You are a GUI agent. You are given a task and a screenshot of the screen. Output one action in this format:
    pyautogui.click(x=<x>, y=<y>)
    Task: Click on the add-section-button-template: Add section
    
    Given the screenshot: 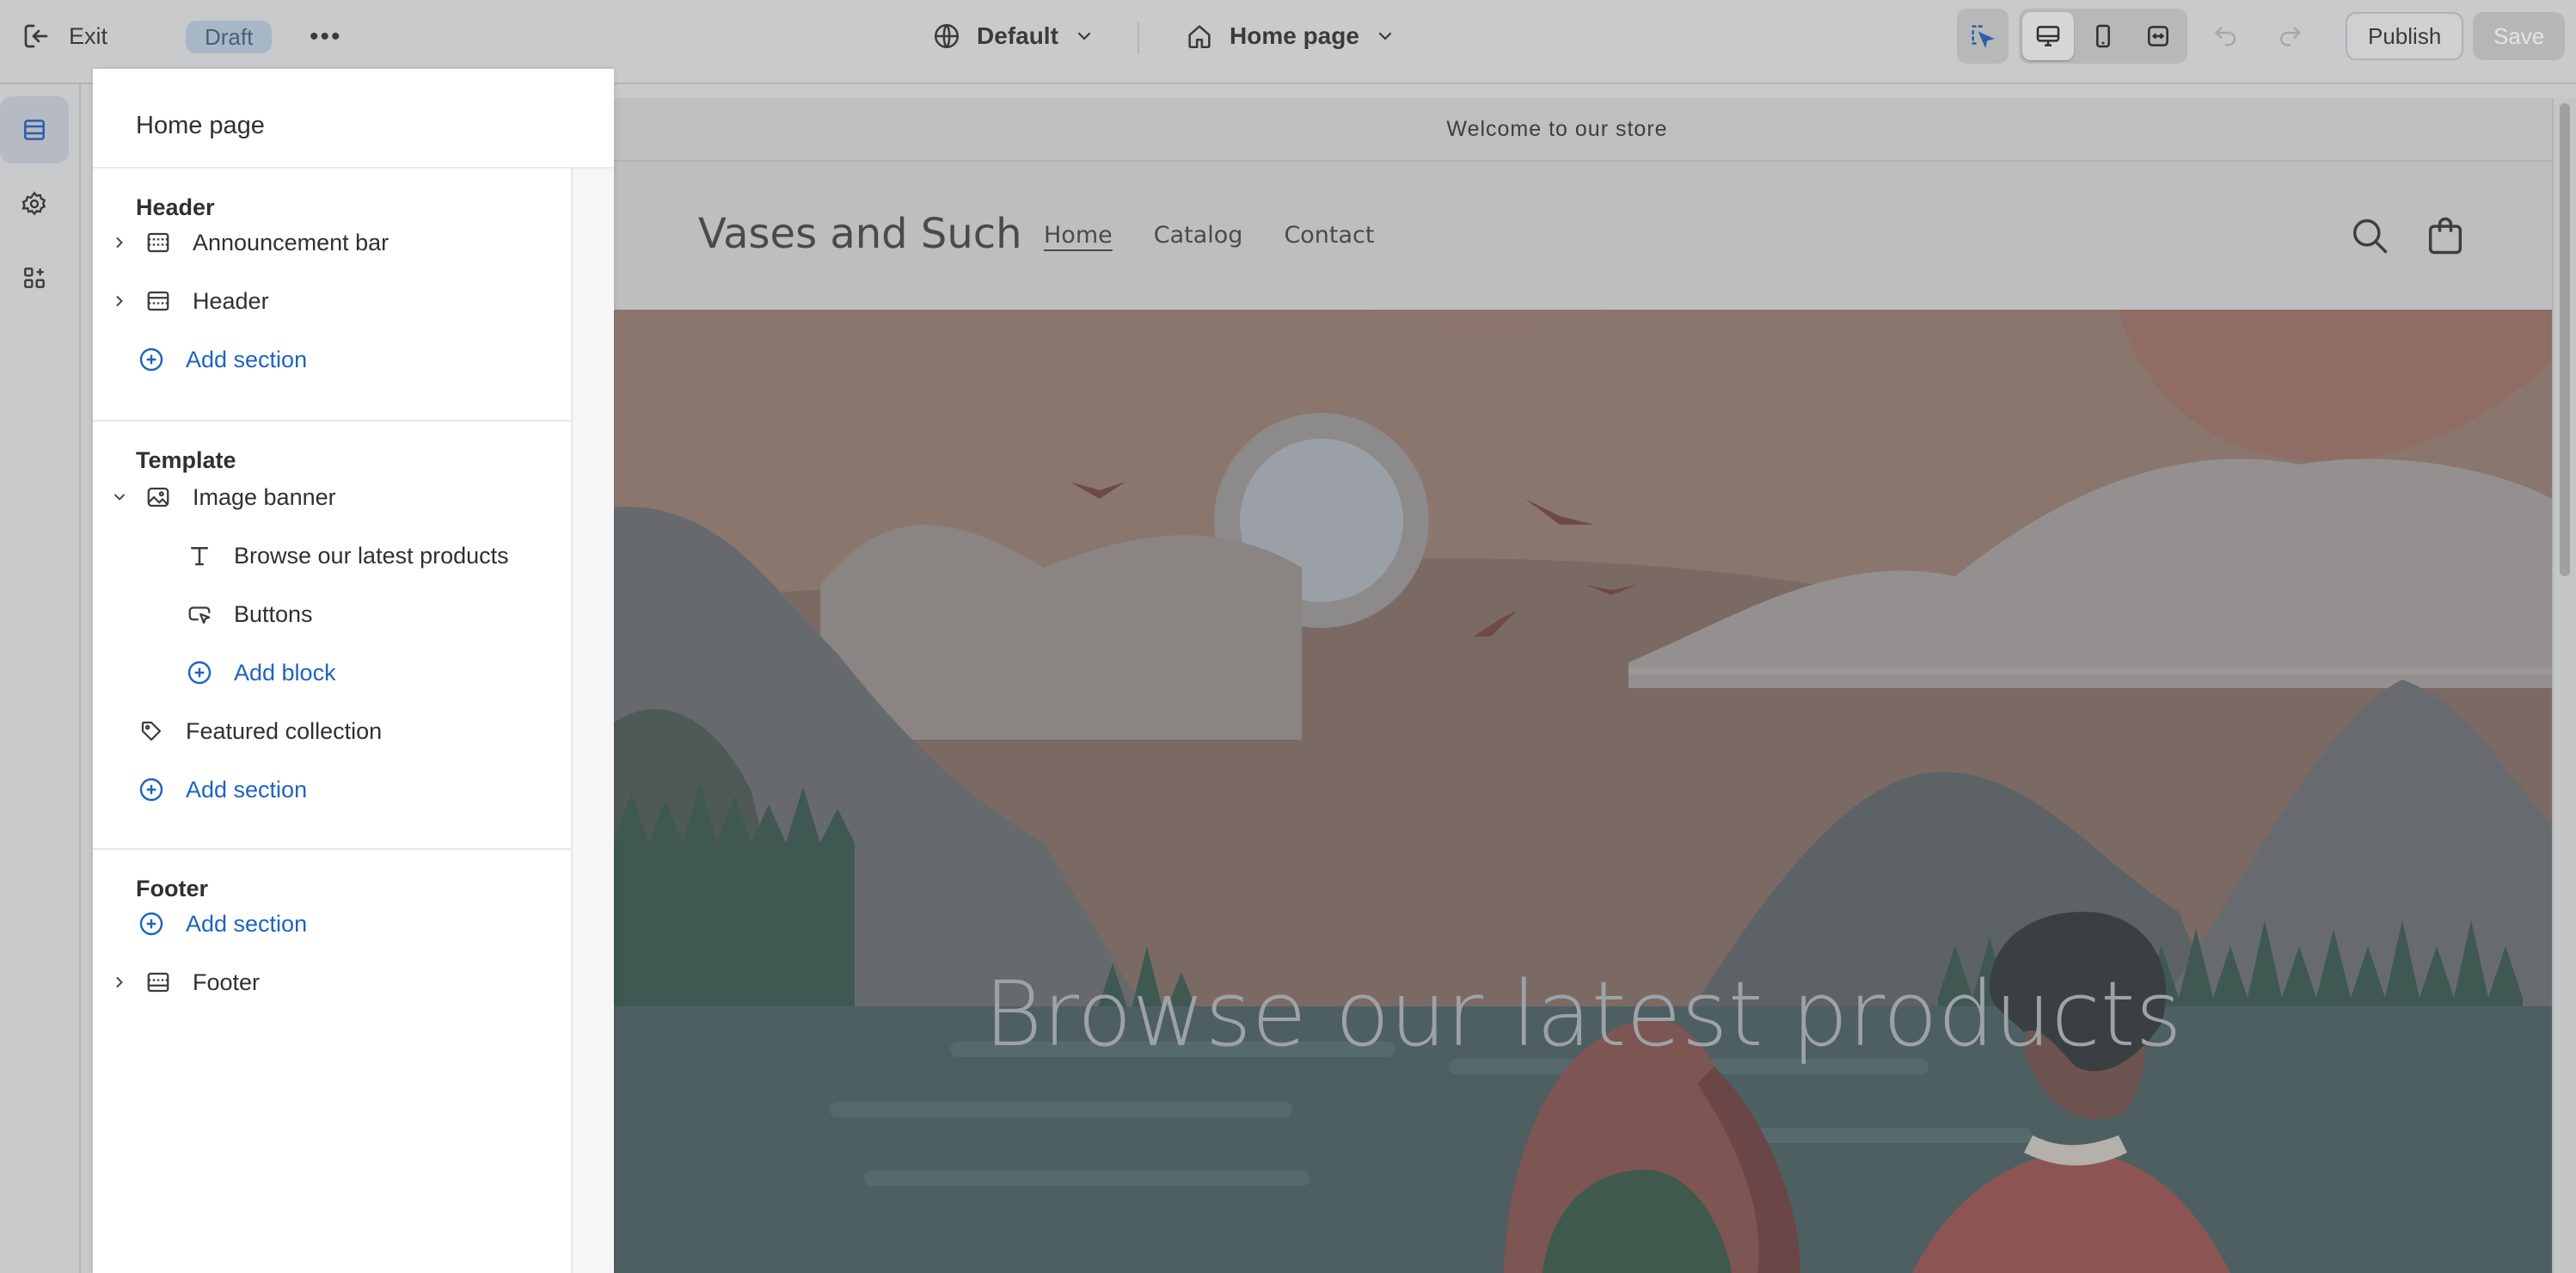 What is the action you would take?
    pyautogui.click(x=222, y=789)
    